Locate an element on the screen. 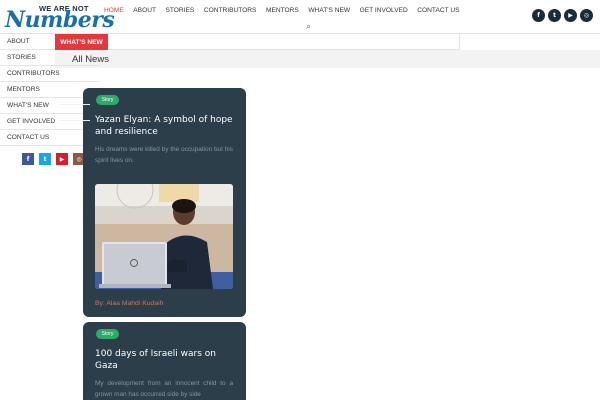 The width and height of the screenshot is (600, 400). social-links-sidebar: f t ▶ ◎ is located at coordinates (56, 159).